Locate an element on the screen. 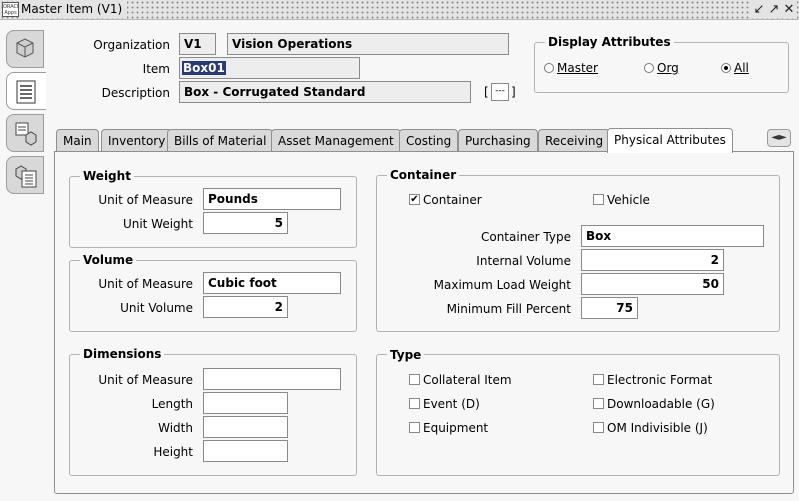  height-label: Height is located at coordinates (173, 452).